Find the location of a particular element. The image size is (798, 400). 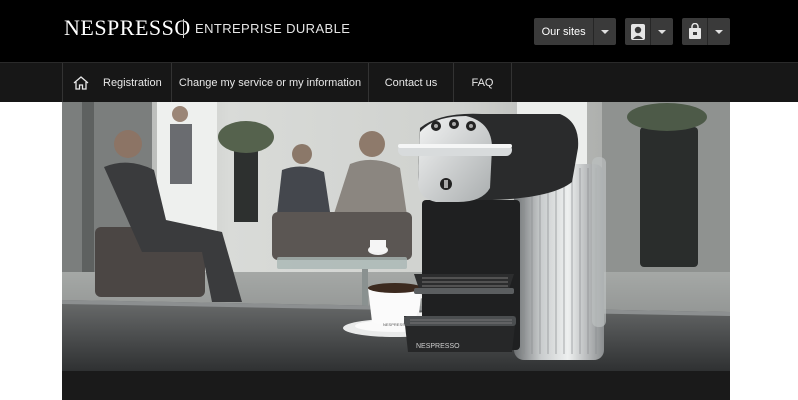

basket-caret is located at coordinates (718, 31).